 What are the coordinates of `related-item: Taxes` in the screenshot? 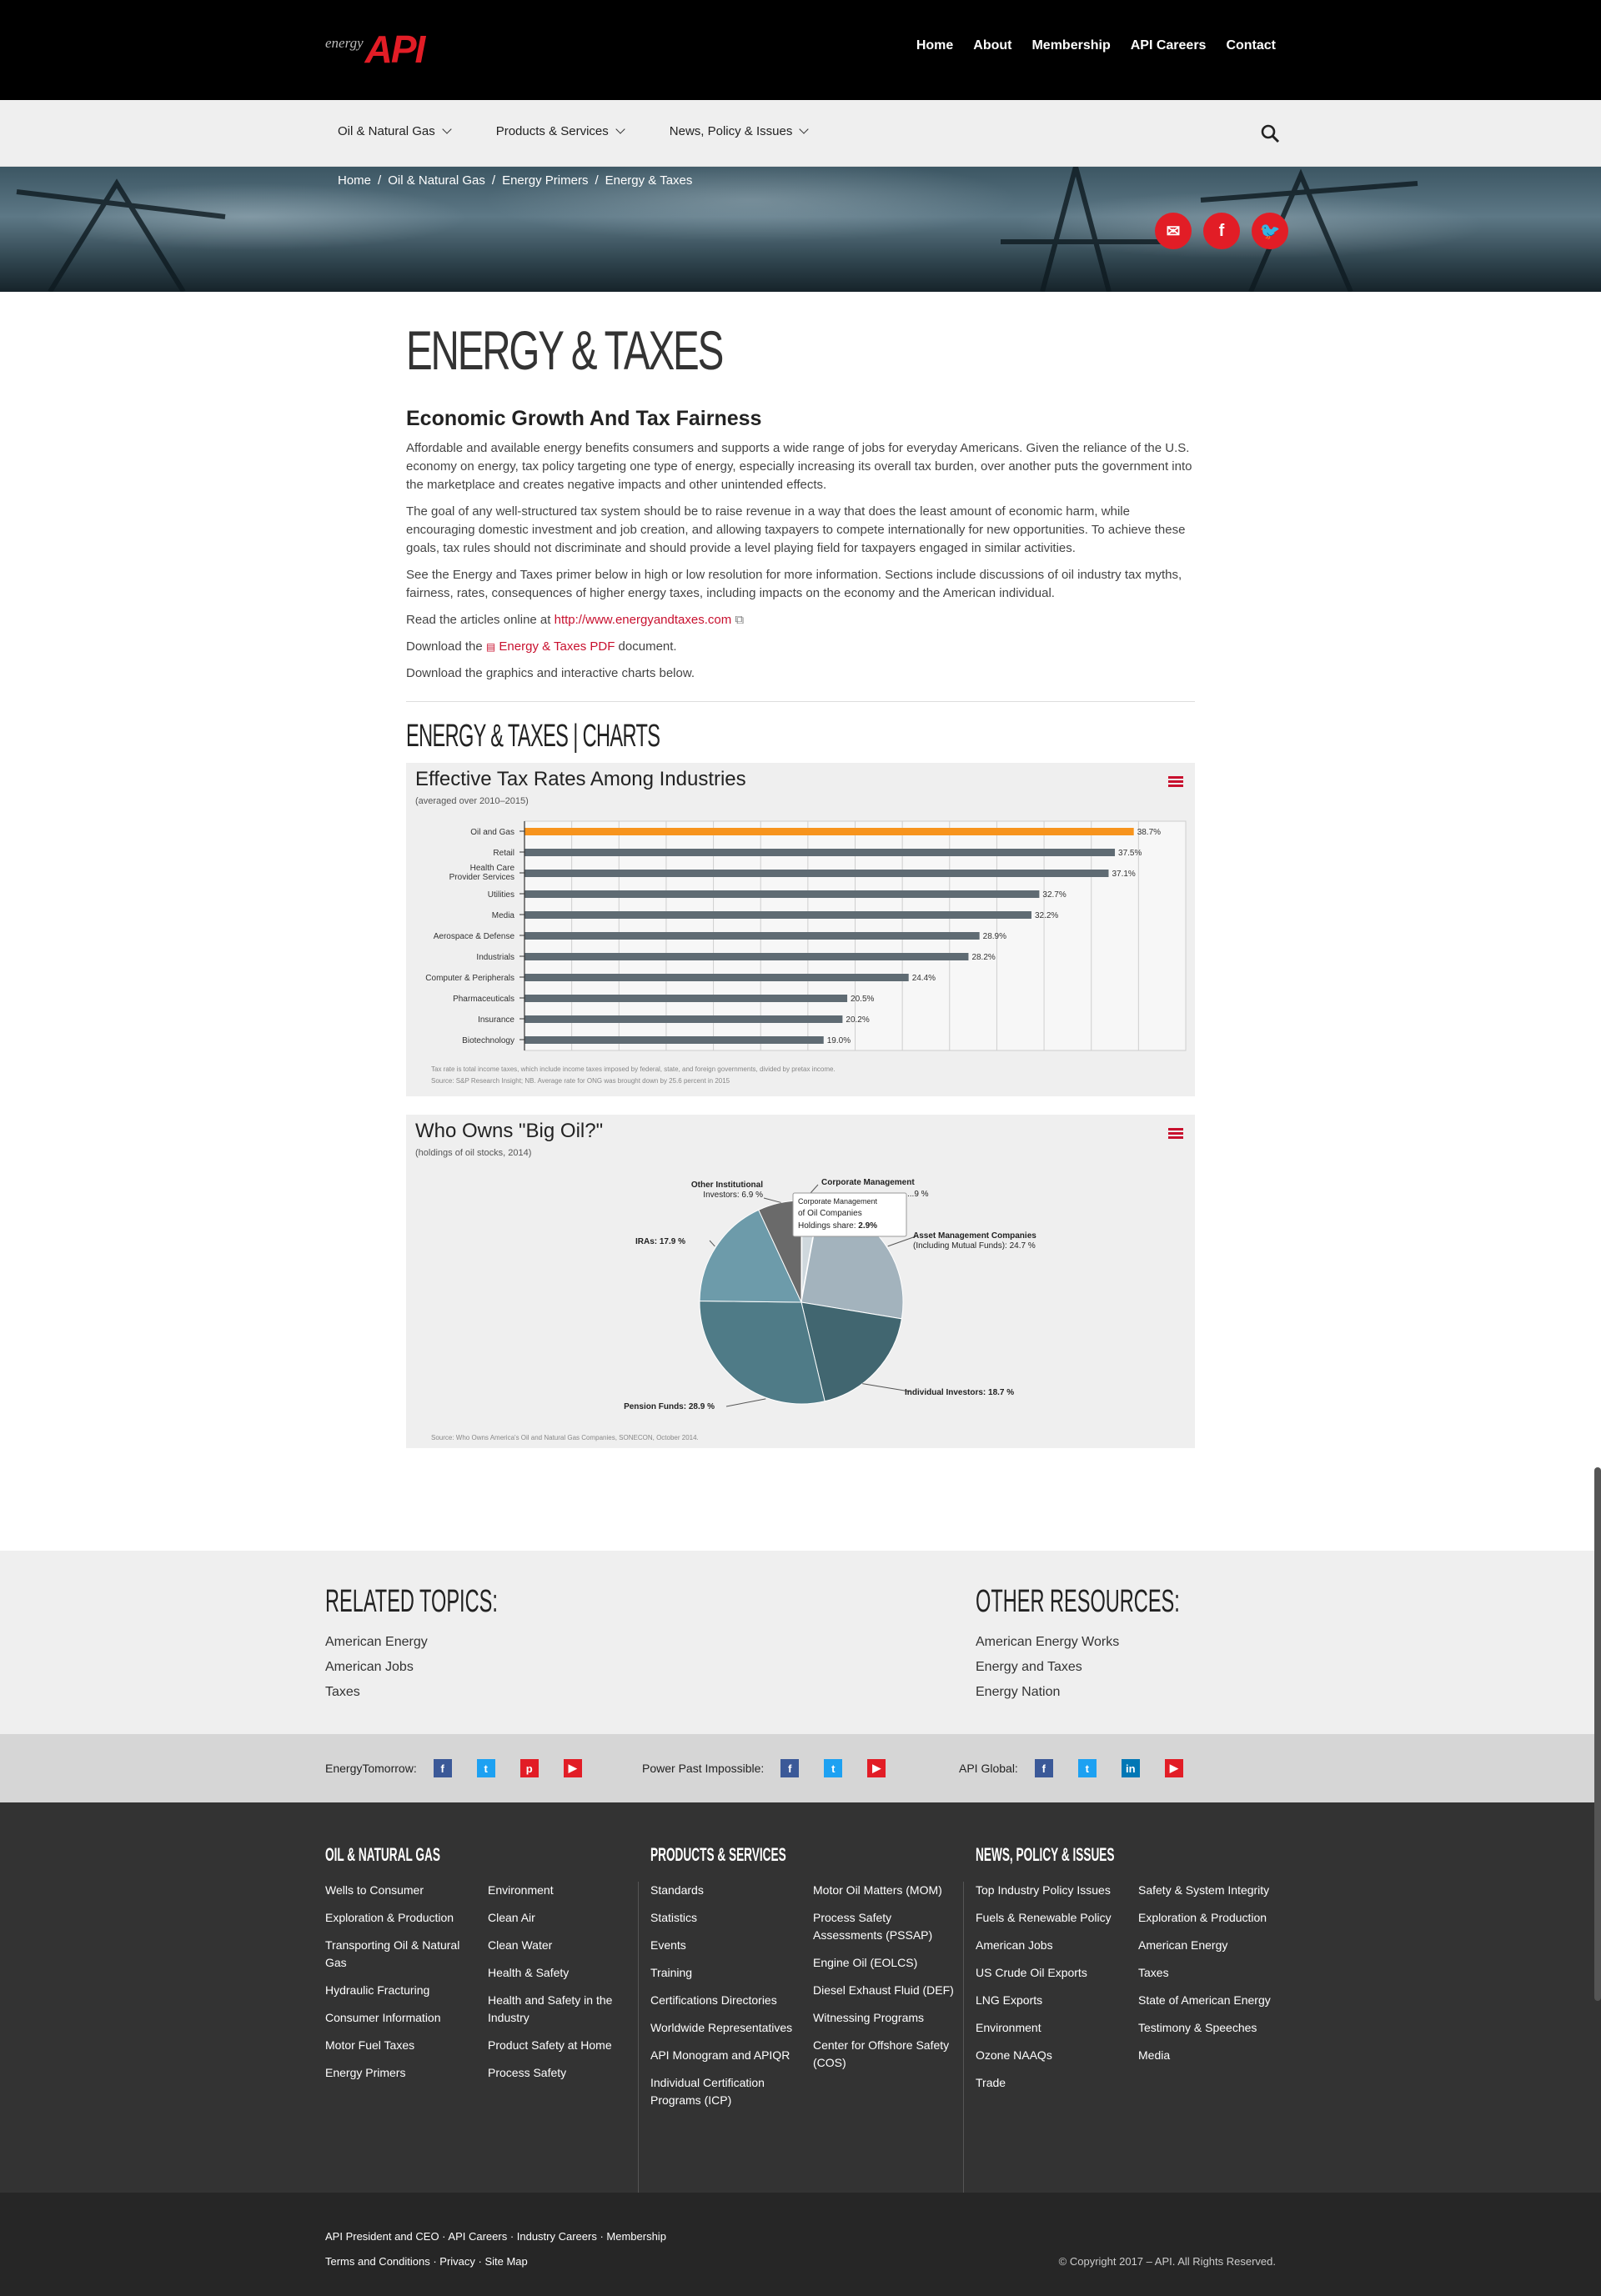 It's located at (465, 1692).